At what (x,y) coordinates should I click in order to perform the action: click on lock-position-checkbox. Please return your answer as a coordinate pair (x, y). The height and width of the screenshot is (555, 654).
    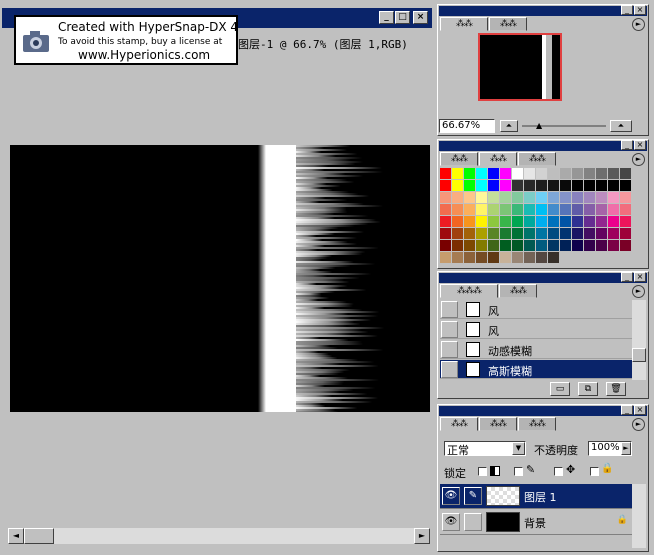
    Looking at the image, I should click on (558, 471).